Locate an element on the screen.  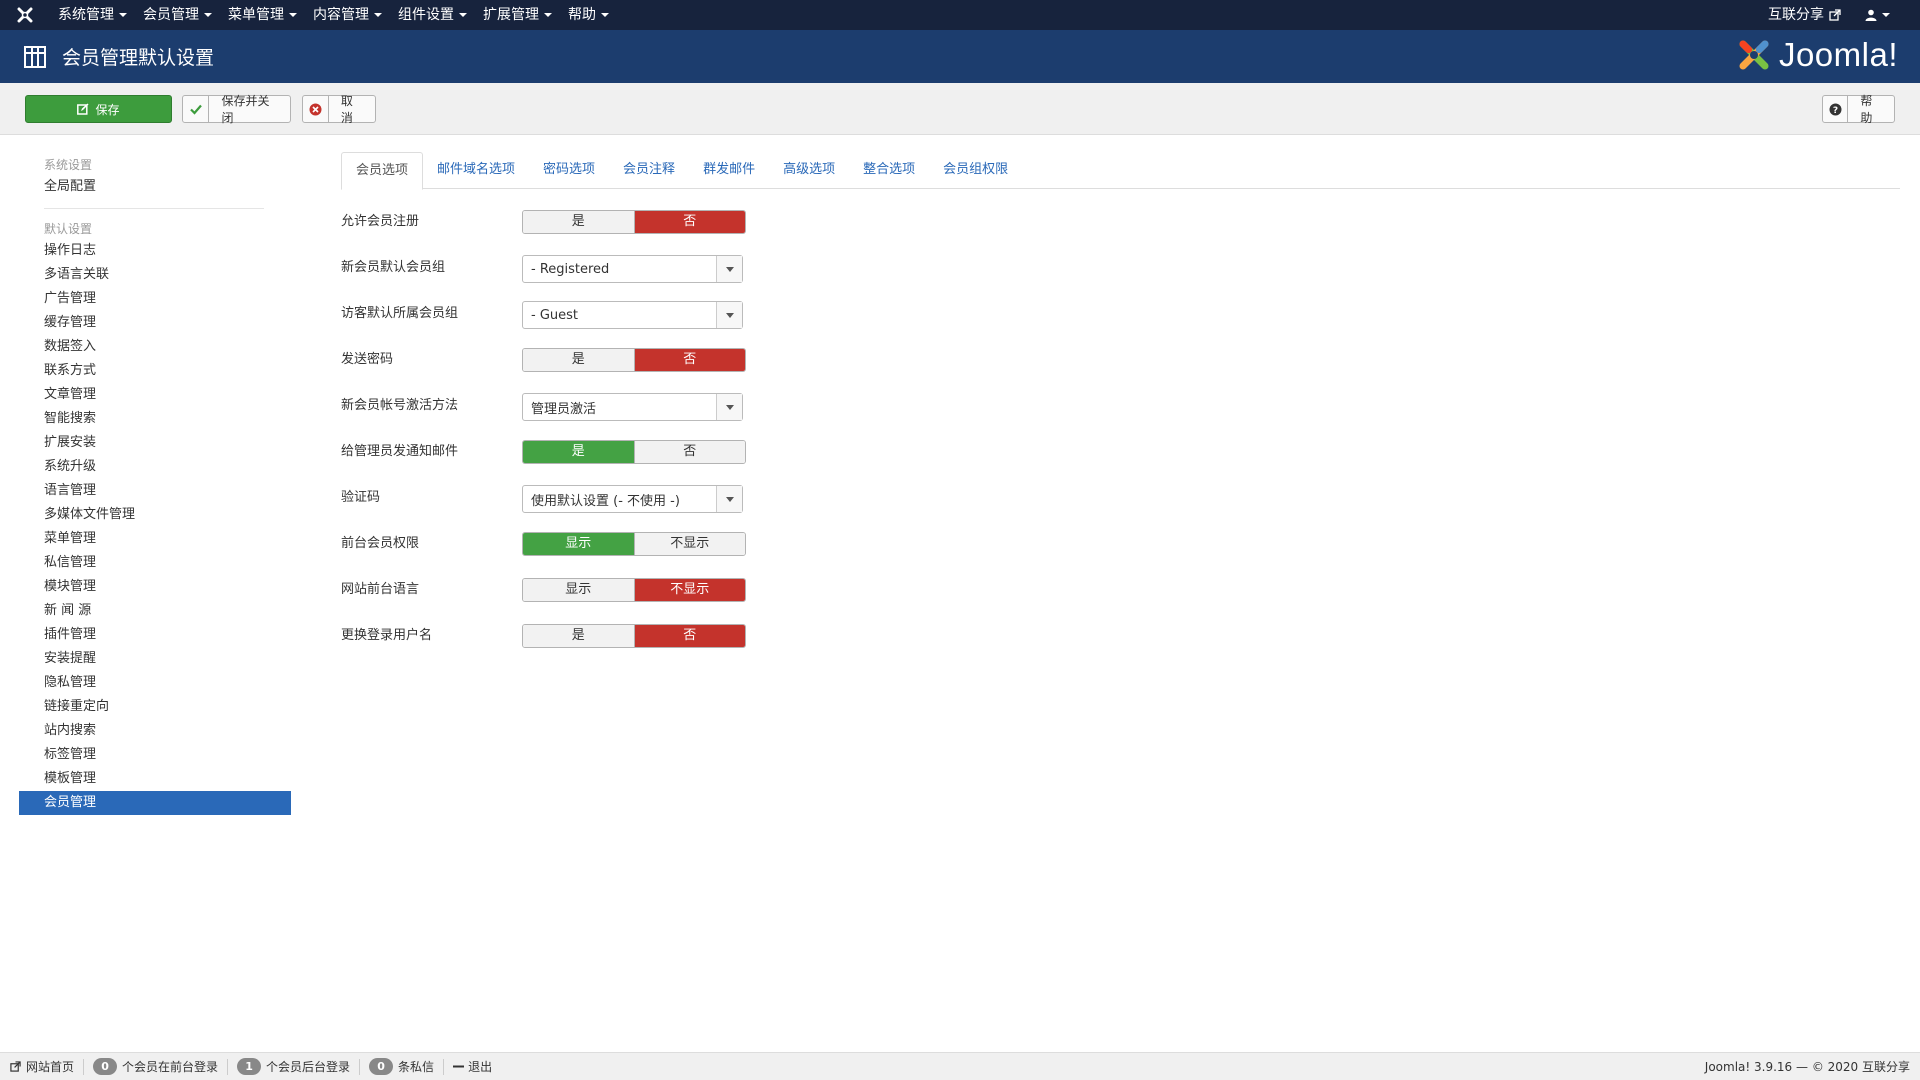
form-row: 更换登录用户名 是 否 is located at coordinates (1121, 647).